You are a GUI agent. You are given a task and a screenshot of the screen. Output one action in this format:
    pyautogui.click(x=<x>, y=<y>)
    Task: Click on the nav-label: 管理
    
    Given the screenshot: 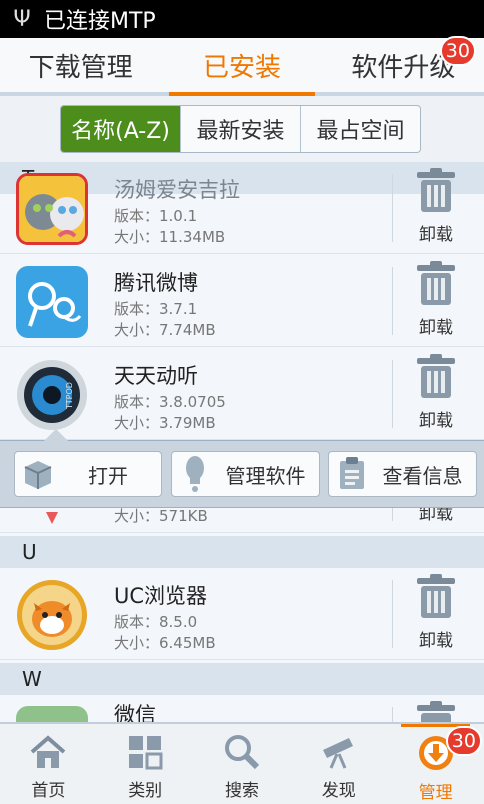 What is the action you would take?
    pyautogui.click(x=435, y=793)
    